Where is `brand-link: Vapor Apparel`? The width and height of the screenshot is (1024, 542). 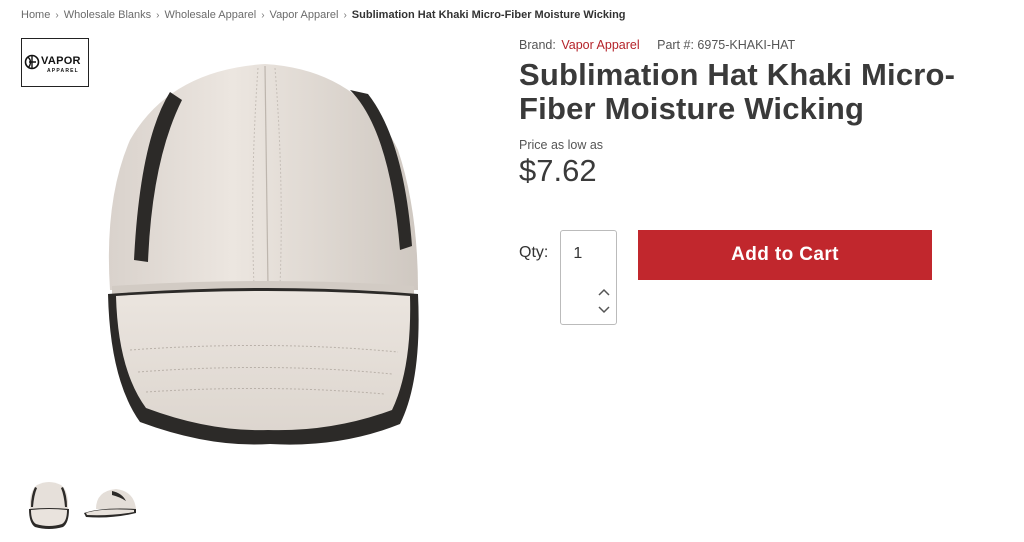
brand-link: Vapor Apparel is located at coordinates (600, 45).